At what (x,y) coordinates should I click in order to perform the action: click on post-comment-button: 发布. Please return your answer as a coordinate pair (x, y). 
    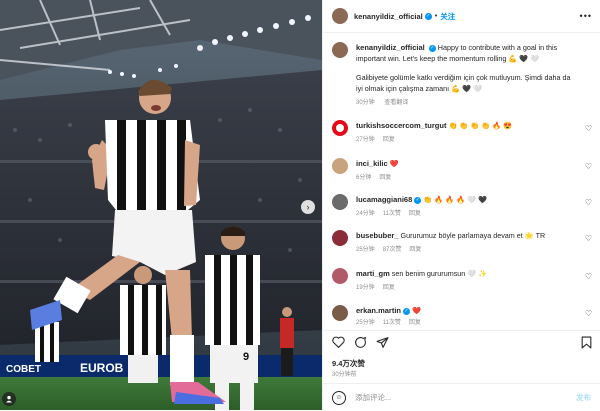
    Looking at the image, I should click on (583, 397).